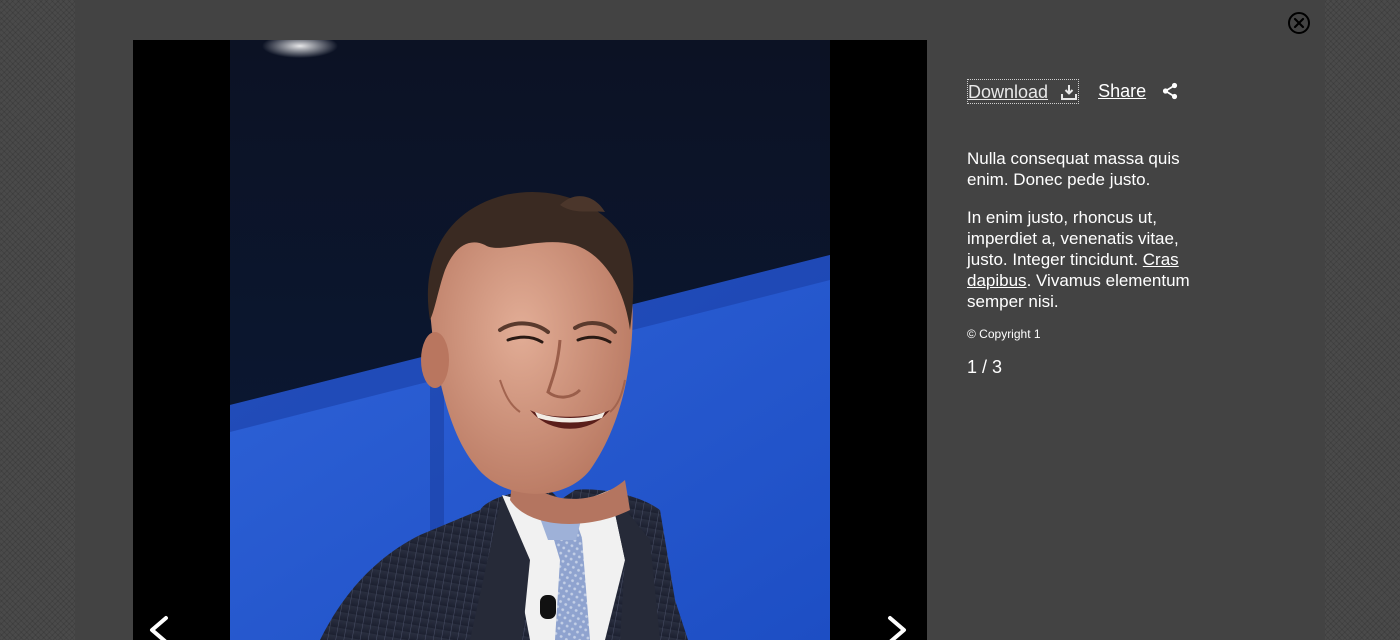 The width and height of the screenshot is (1400, 640). Describe the element at coordinates (1087, 91) in the screenshot. I see `action-bar: Download Share` at that location.